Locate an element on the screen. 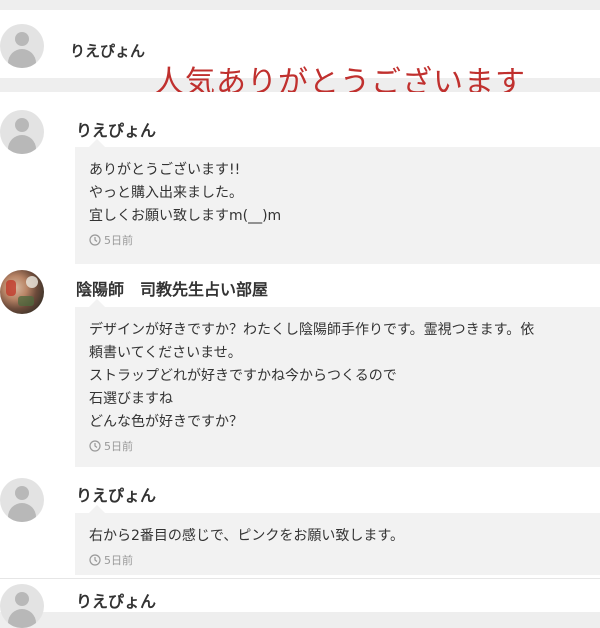 Image resolution: width=600 pixels, height=628 pixels. comment-text-line: 右から2番目の感じで、ピンクをお願い致します。 is located at coordinates (246, 536).